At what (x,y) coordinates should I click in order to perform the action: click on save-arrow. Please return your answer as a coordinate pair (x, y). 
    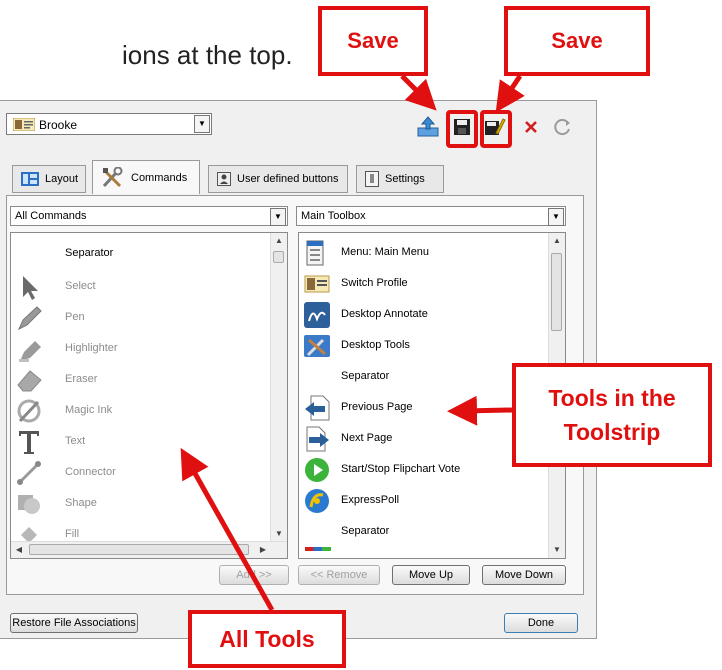
    Looking at the image, I should click on (418, 92).